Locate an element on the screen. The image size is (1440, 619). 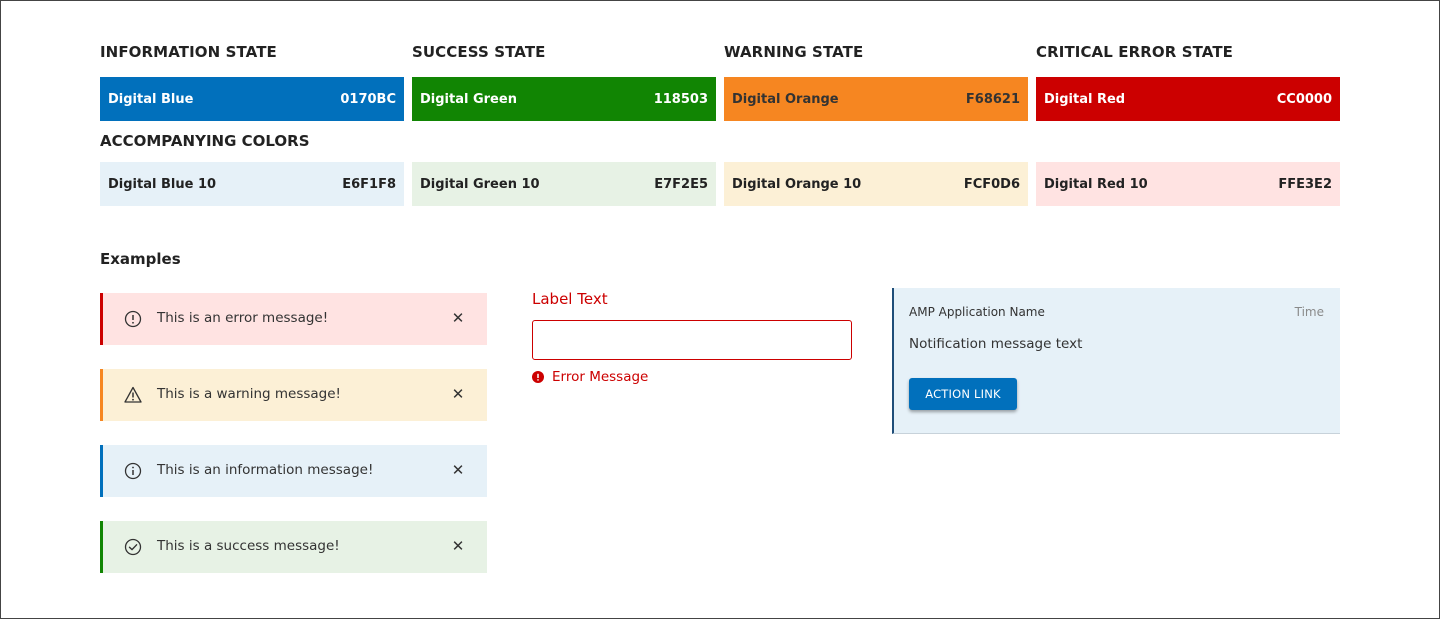
warning-triangle-icon is located at coordinates (133, 395).